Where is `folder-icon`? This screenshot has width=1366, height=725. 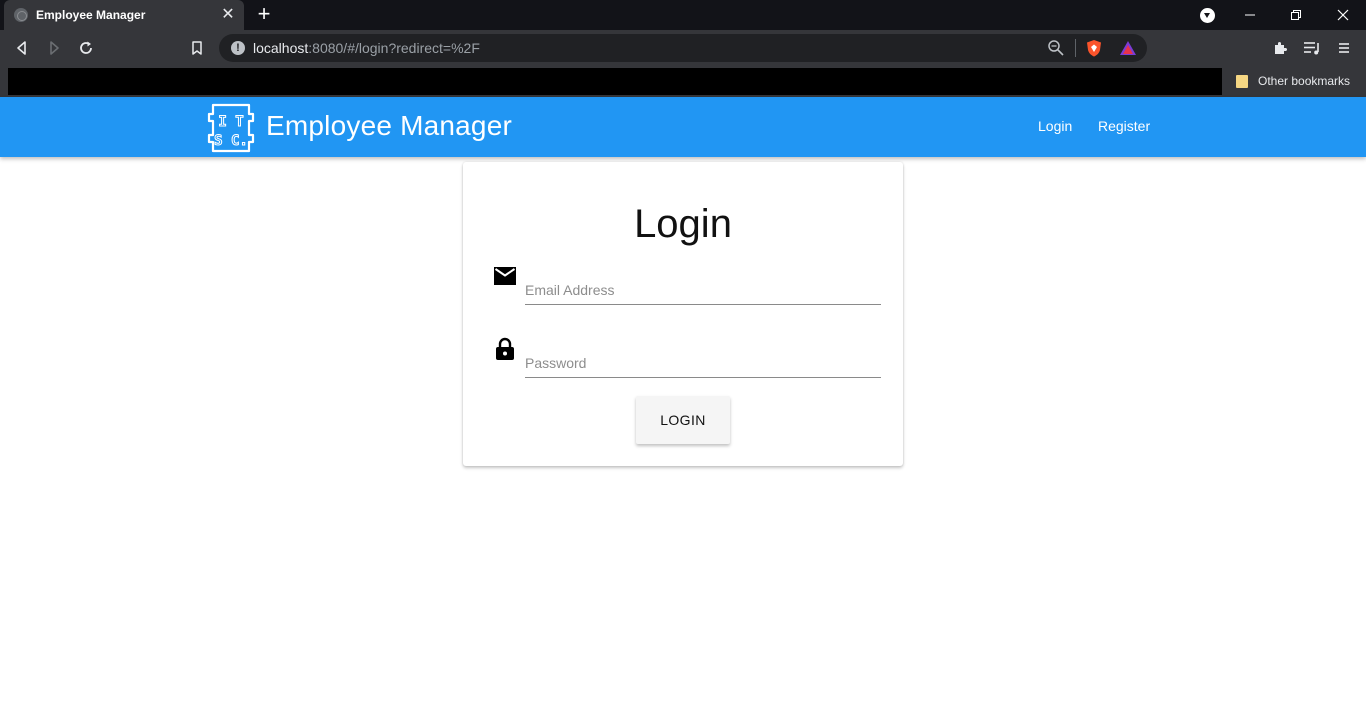 folder-icon is located at coordinates (1242, 81).